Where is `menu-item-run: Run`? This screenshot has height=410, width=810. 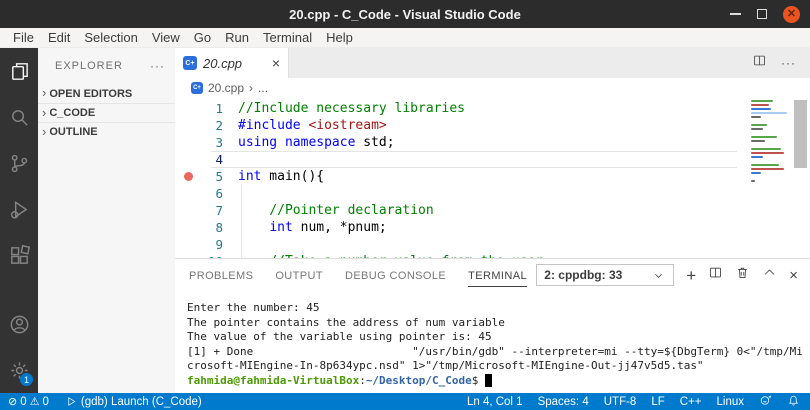 menu-item-run: Run is located at coordinates (237, 37).